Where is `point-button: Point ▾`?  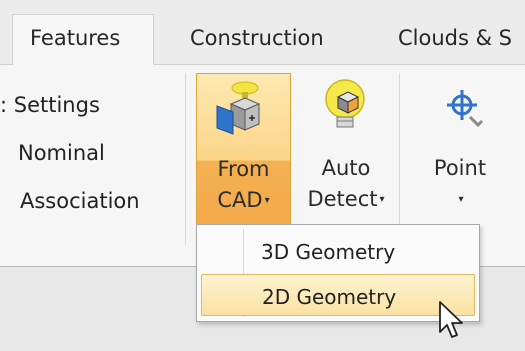
point-button: Point ▾ is located at coordinates (460, 152).